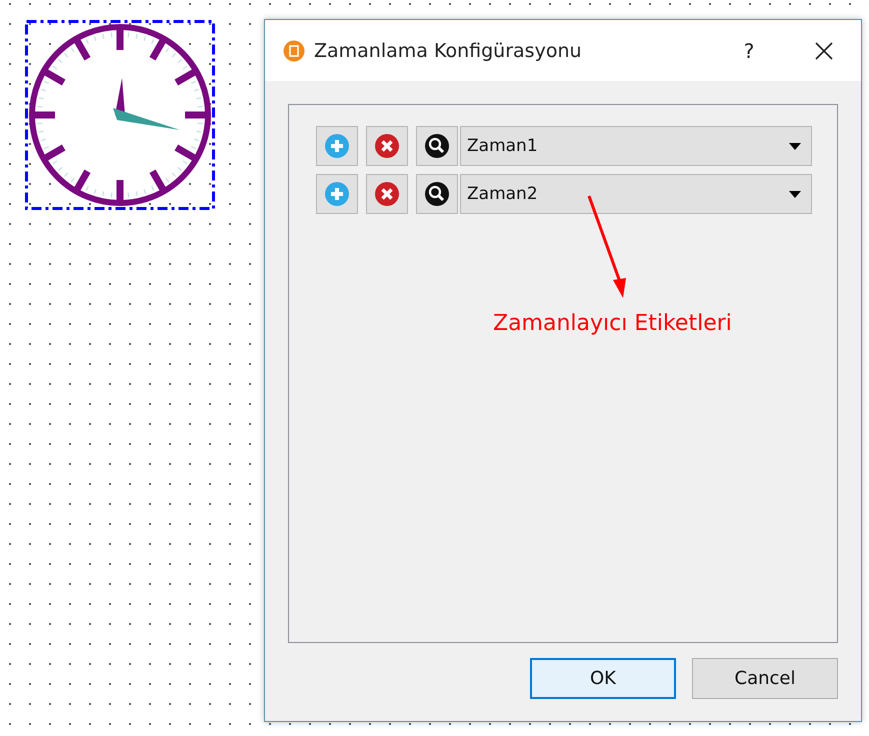 The width and height of the screenshot is (869, 736). Describe the element at coordinates (603, 678) in the screenshot. I see `dialog-button: OK` at that location.